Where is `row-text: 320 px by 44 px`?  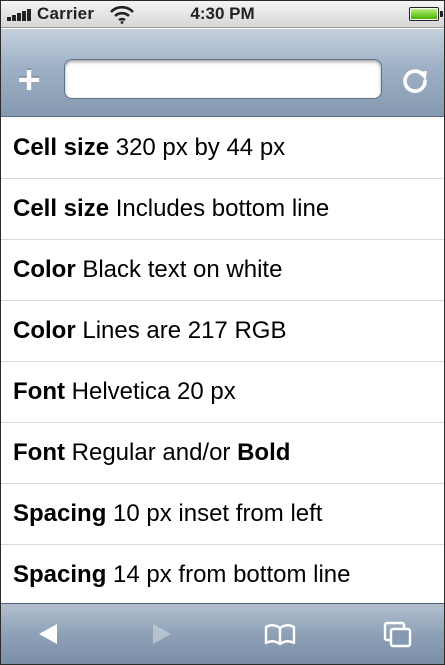
row-text: 320 px by 44 px is located at coordinates (197, 147).